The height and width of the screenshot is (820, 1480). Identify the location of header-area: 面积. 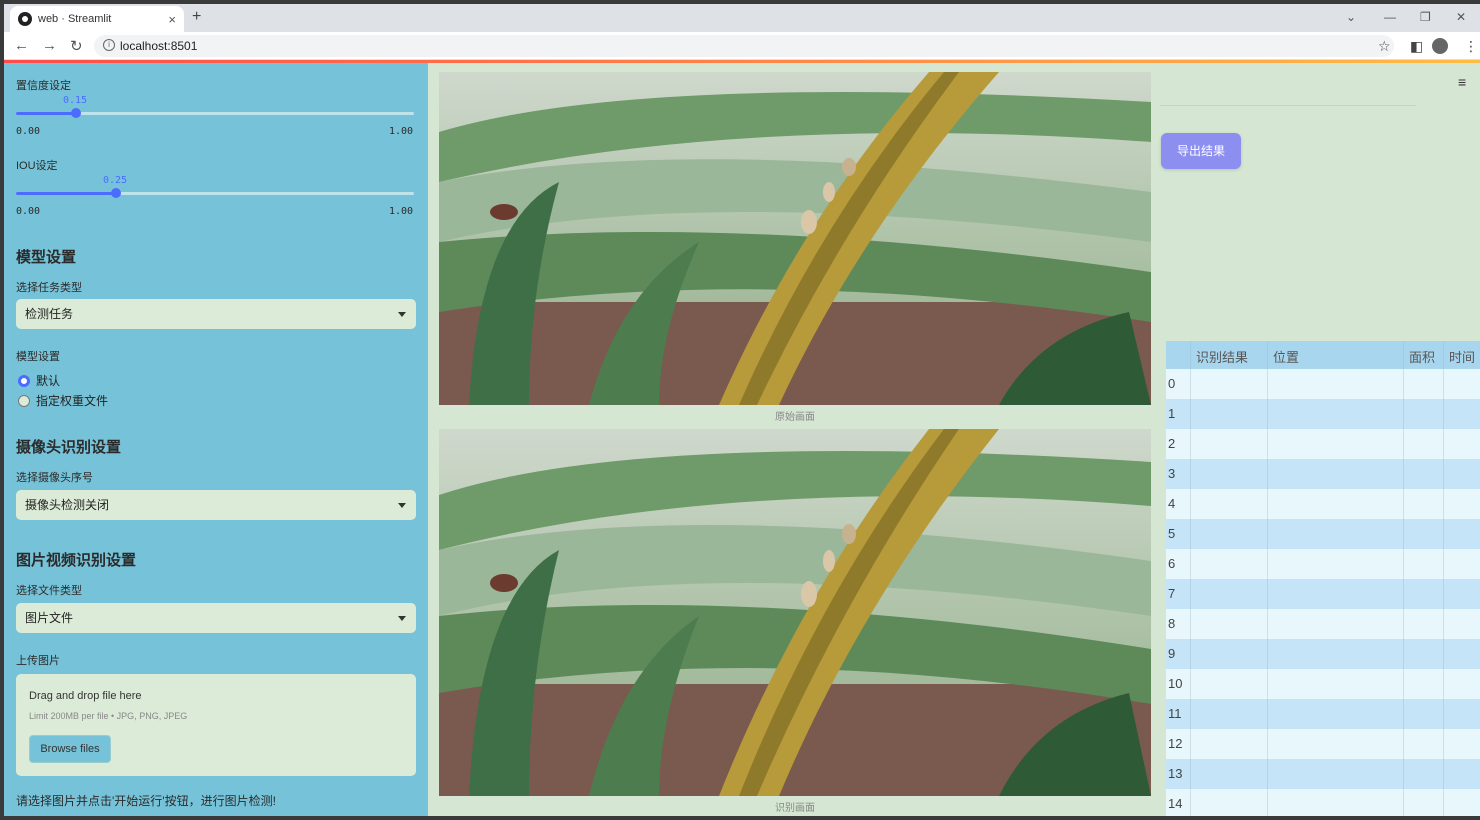
(1422, 356).